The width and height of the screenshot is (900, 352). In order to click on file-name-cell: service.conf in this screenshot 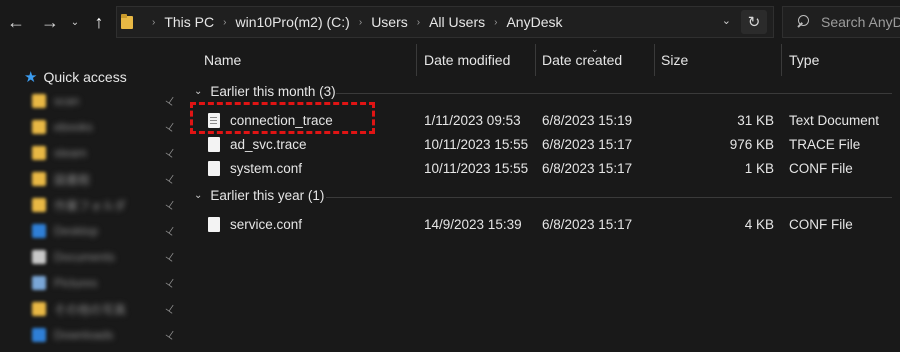, I will do `click(255, 224)`.